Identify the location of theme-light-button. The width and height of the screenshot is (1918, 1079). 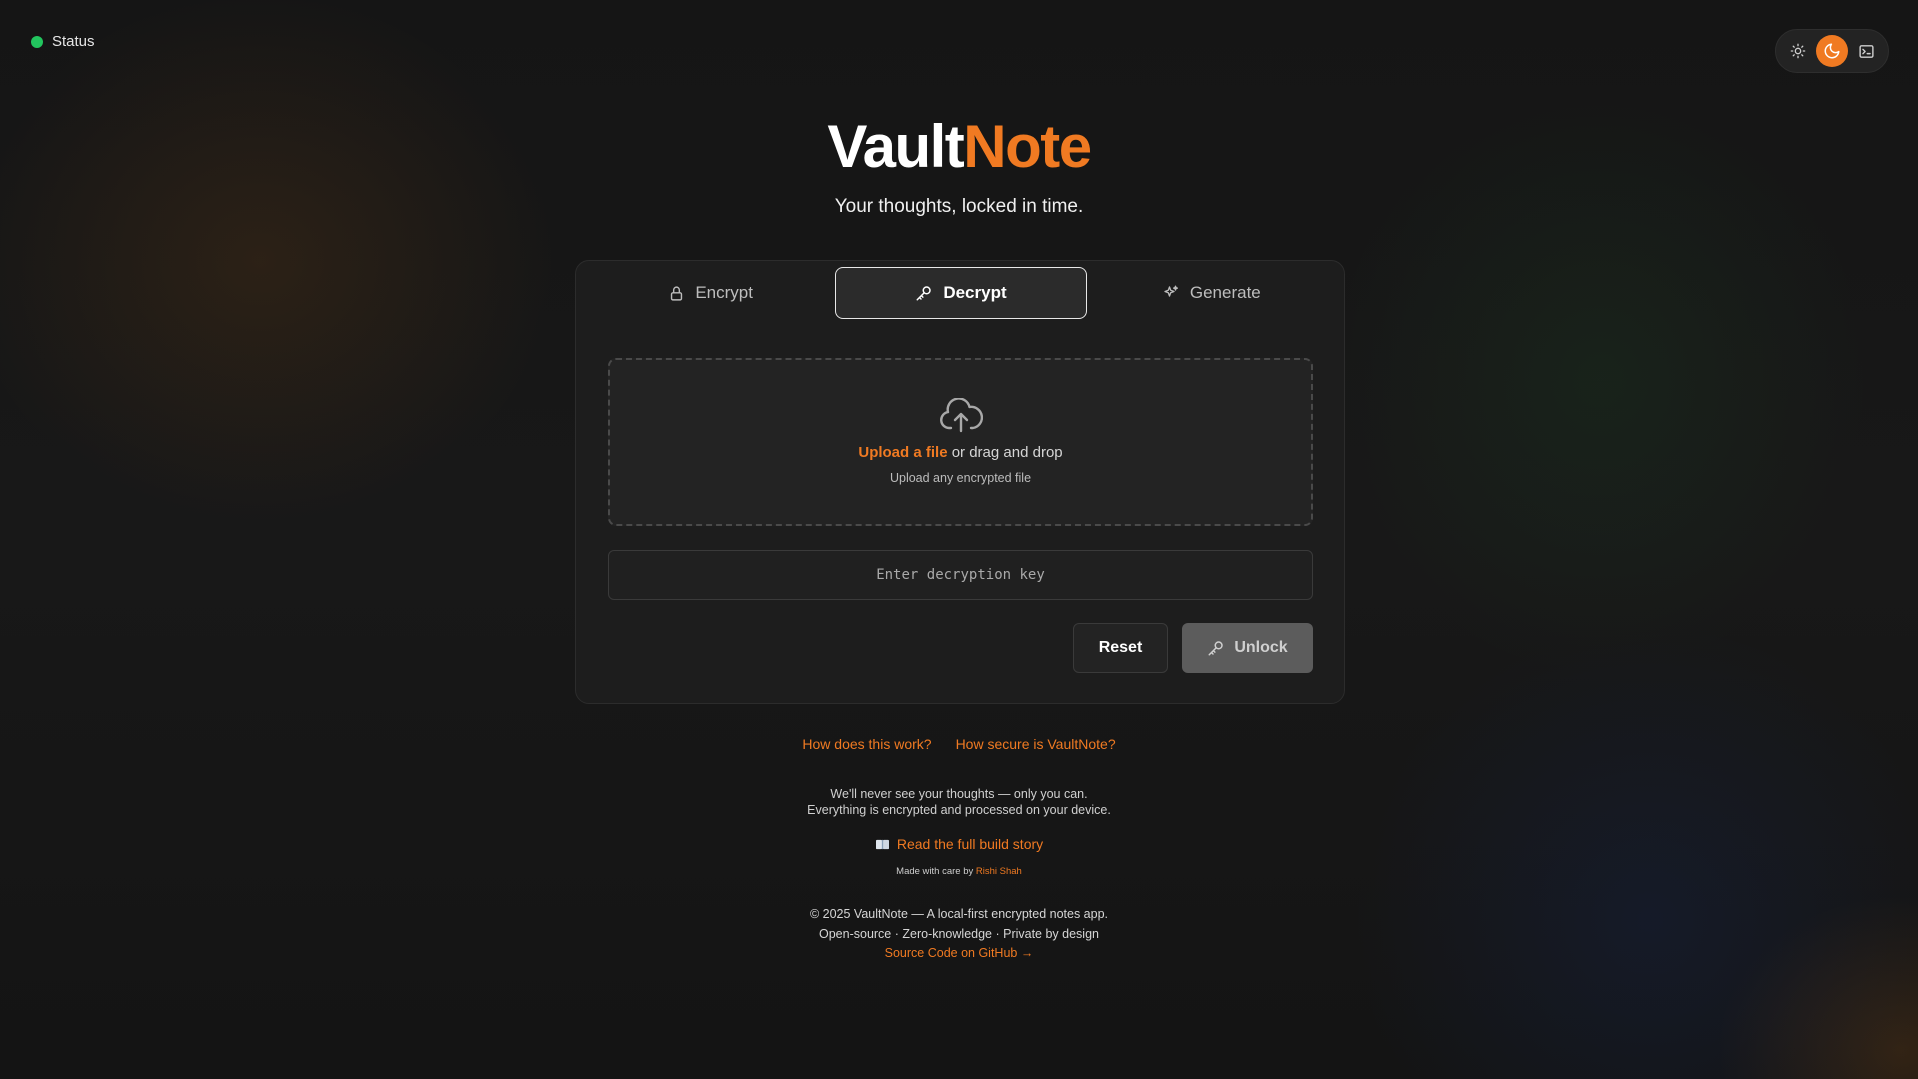
(1798, 51).